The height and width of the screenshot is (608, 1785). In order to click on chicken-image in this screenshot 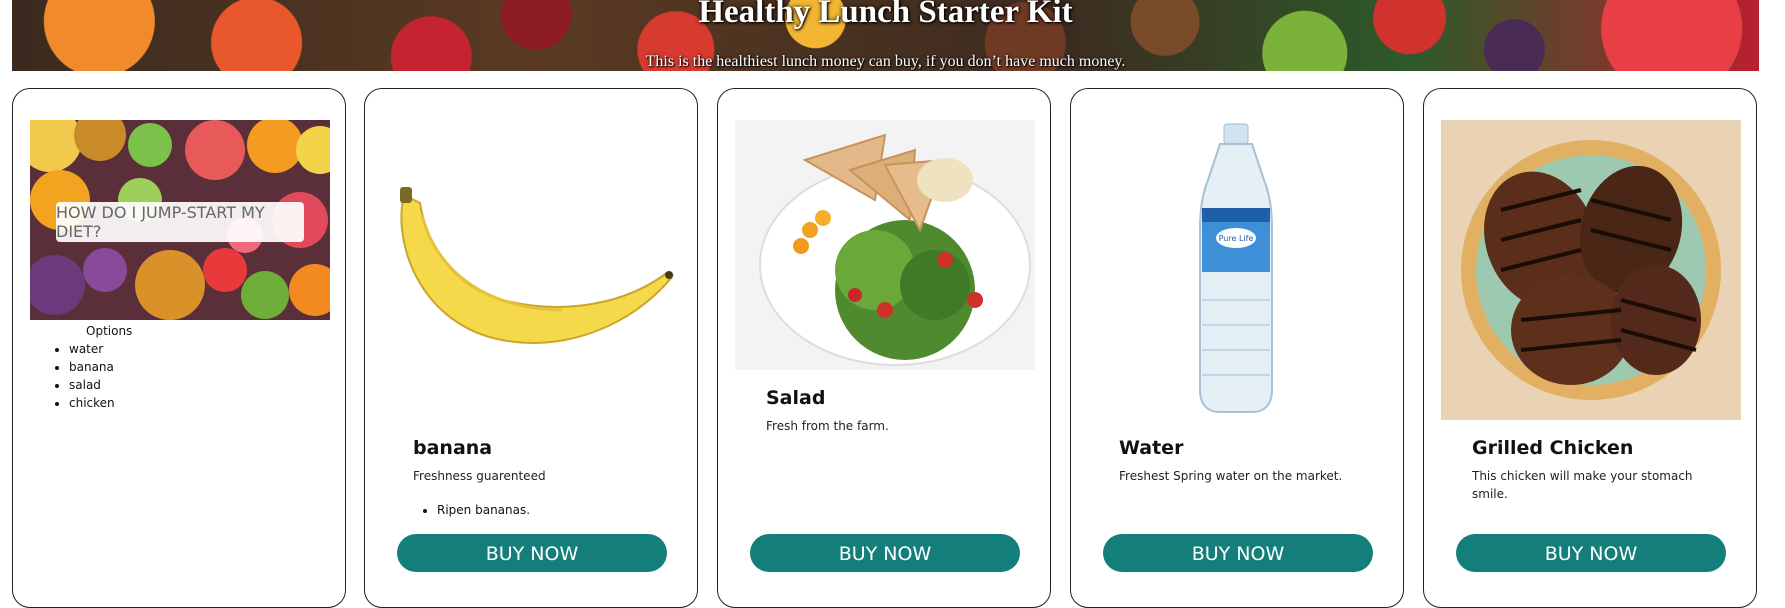, I will do `click(1591, 270)`.